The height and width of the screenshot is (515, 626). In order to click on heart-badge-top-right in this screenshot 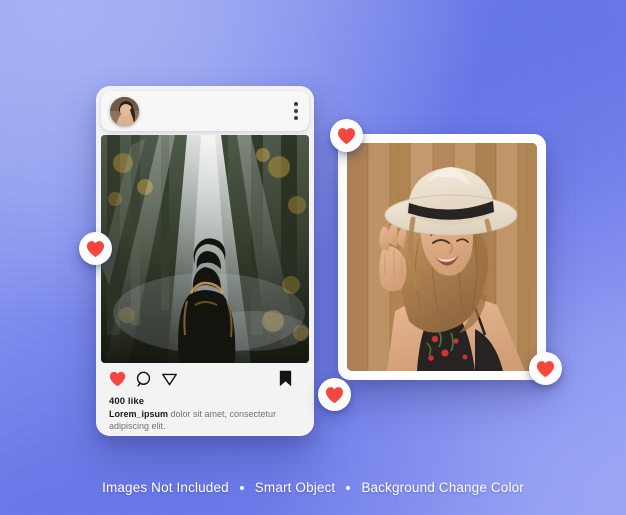, I will do `click(346, 135)`.